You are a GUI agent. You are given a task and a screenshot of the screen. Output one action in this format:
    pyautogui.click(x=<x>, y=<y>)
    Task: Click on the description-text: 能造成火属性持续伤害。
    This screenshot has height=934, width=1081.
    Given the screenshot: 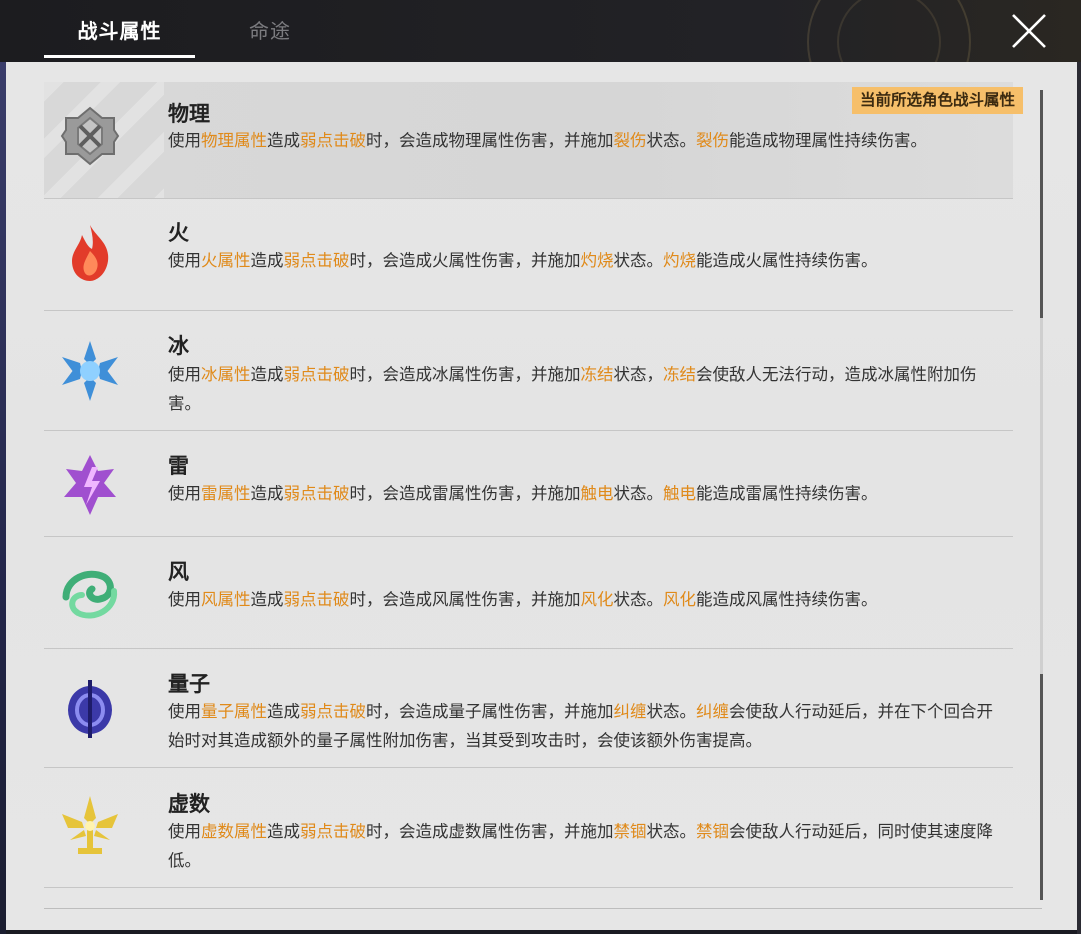 What is the action you would take?
    pyautogui.click(x=787, y=260)
    